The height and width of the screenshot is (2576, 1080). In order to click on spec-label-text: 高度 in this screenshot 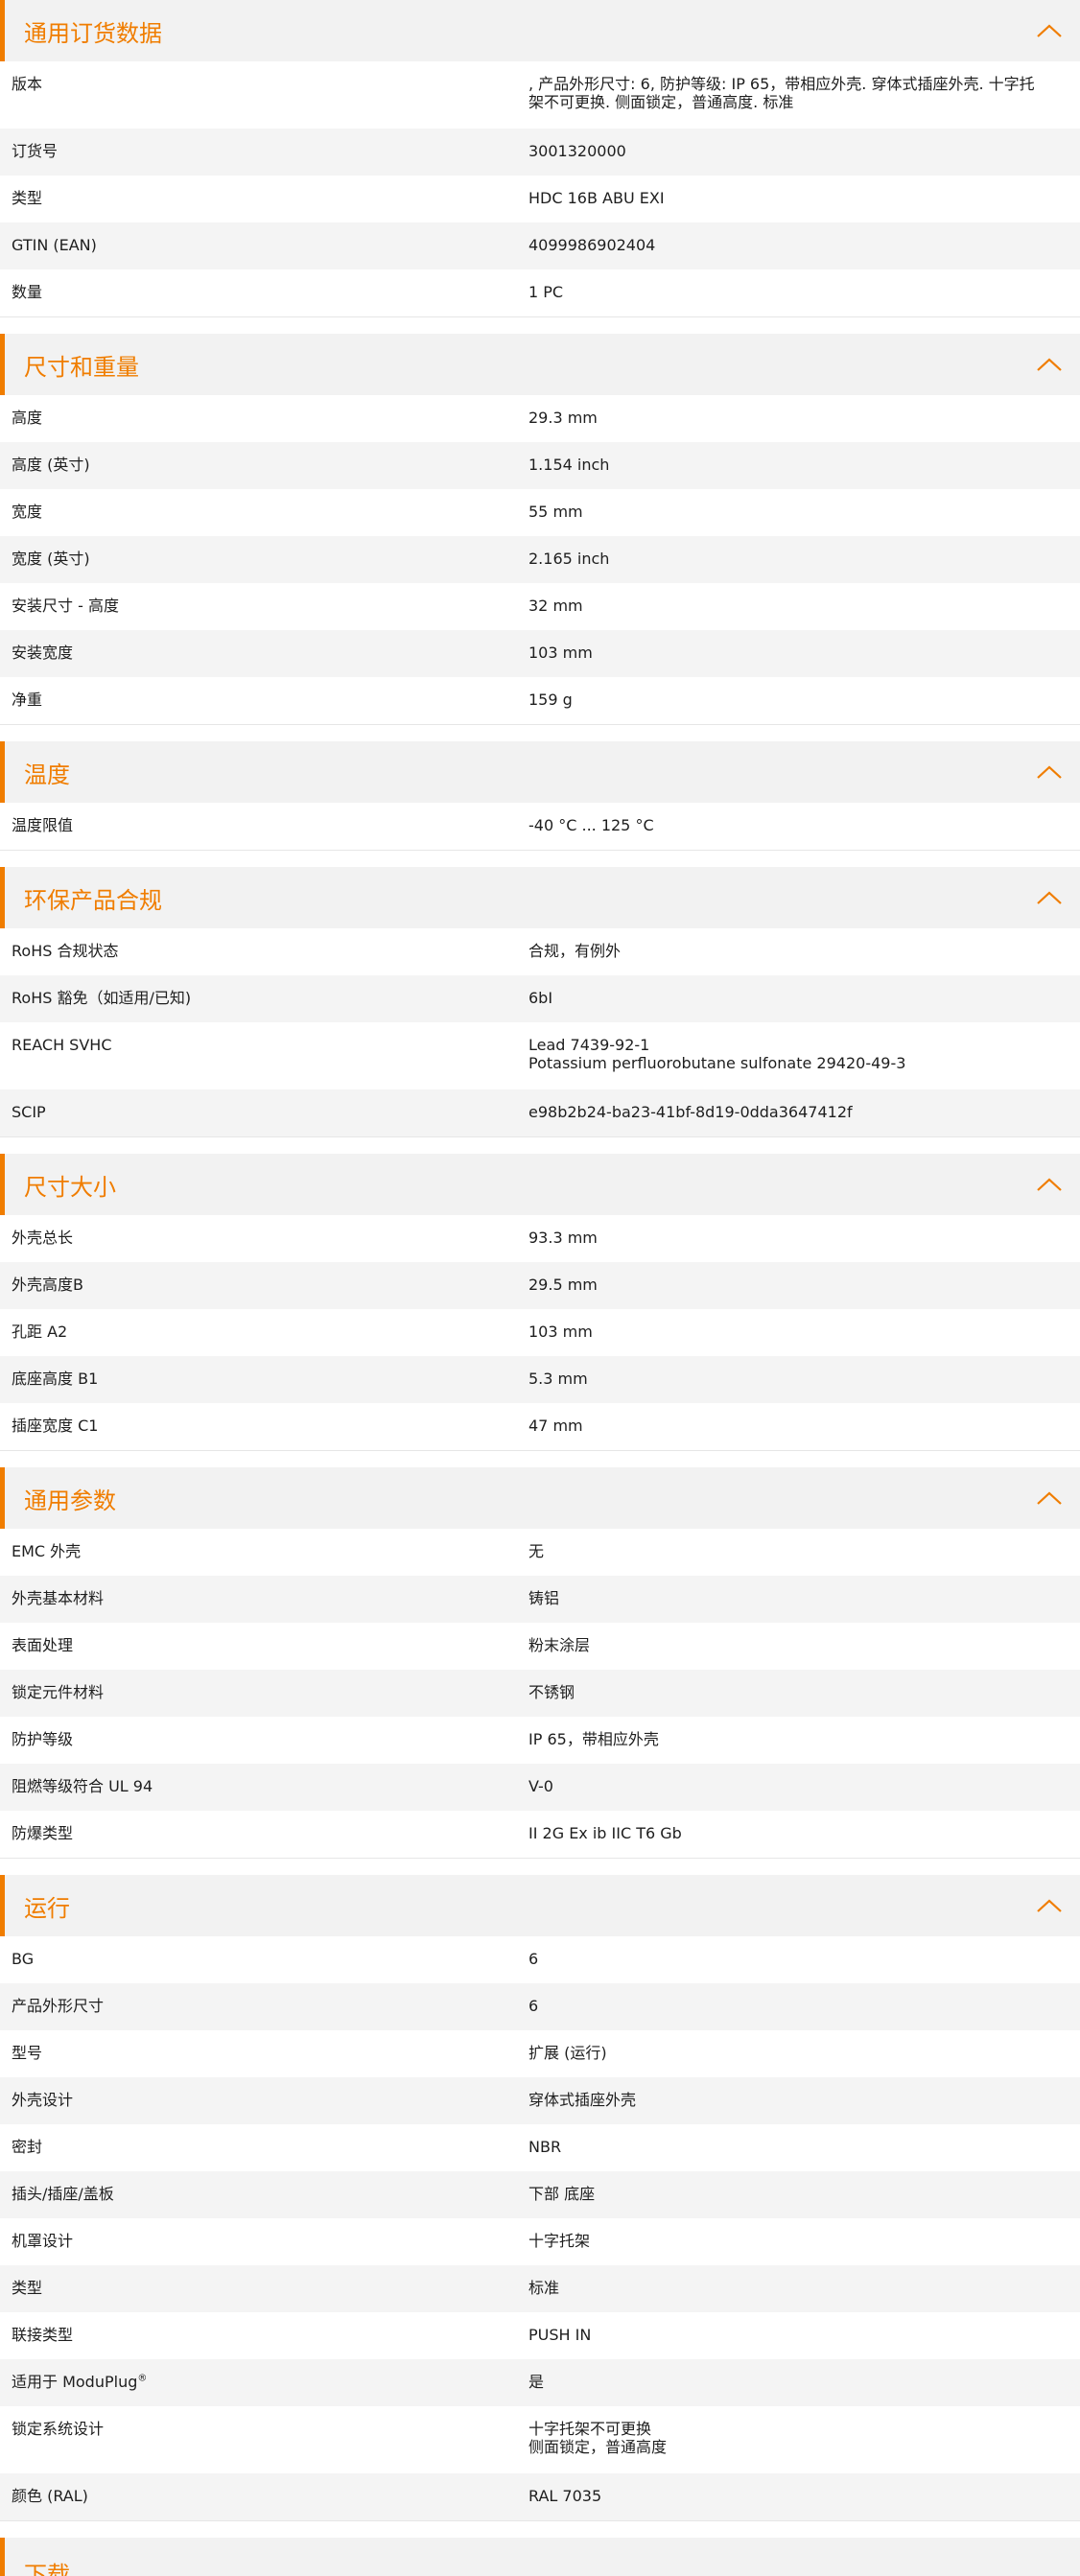, I will do `click(27, 418)`.